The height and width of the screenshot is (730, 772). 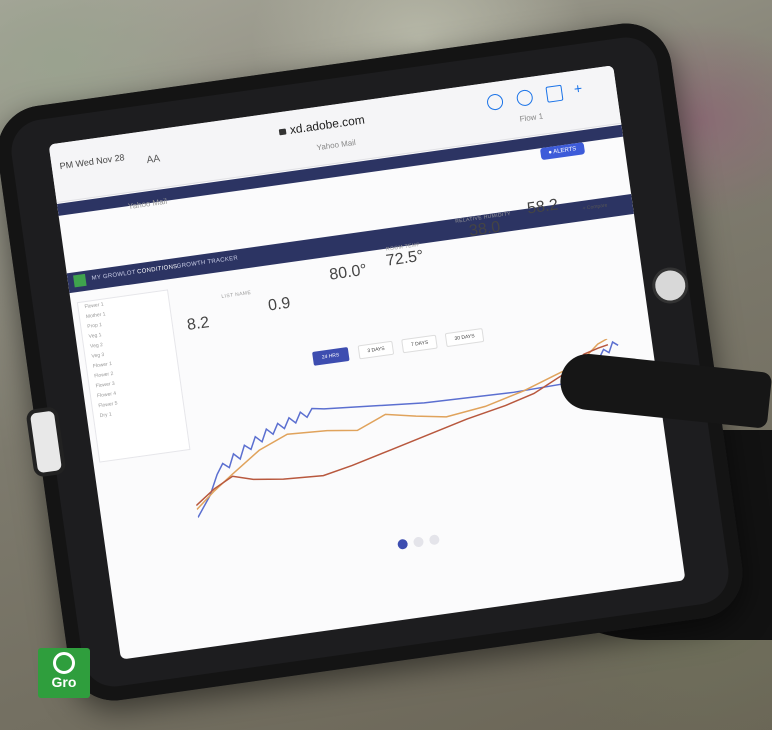 What do you see at coordinates (92, 162) in the screenshot?
I see `status-time: PM Wed Nov 28` at bounding box center [92, 162].